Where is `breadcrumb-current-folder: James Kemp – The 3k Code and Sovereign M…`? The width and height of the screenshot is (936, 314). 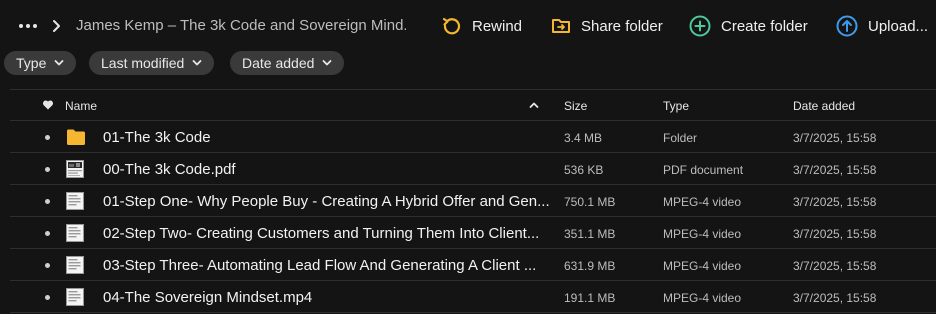 breadcrumb-current-folder: James Kemp – The 3k Code and Sovereign M… is located at coordinates (241, 25).